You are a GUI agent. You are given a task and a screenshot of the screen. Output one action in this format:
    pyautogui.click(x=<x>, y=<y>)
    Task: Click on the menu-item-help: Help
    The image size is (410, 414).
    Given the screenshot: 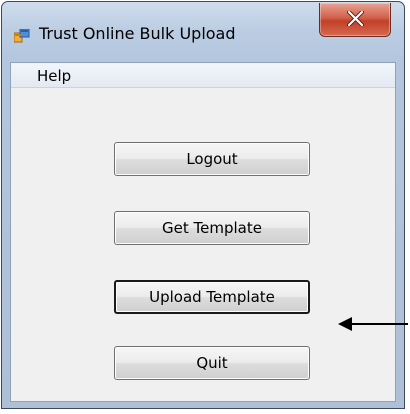 What is the action you would take?
    pyautogui.click(x=54, y=76)
    